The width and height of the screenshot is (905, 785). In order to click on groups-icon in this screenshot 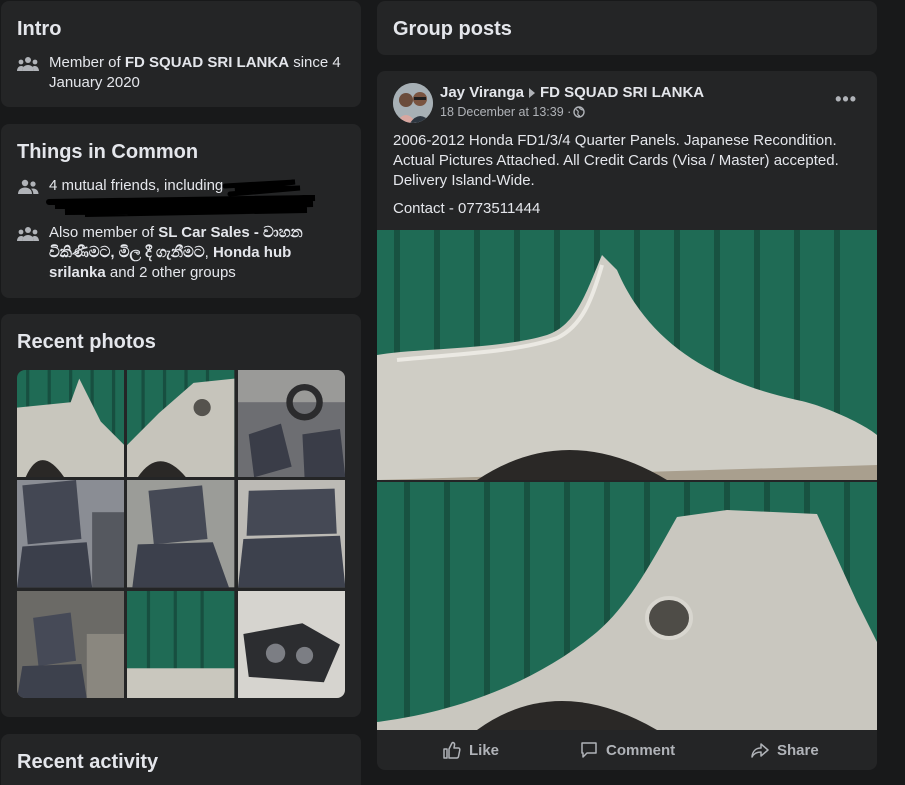, I will do `click(28, 234)`.